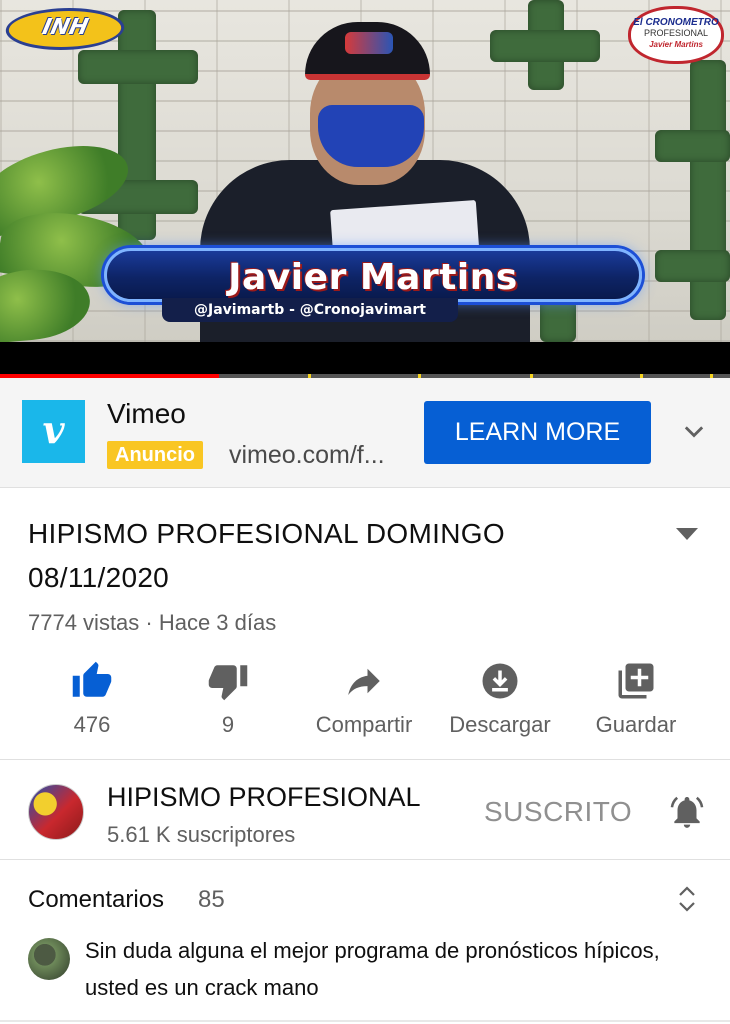 The height and width of the screenshot is (1024, 730). Describe the element at coordinates (155, 455) in the screenshot. I see `ad-badge: Anuncio` at that location.